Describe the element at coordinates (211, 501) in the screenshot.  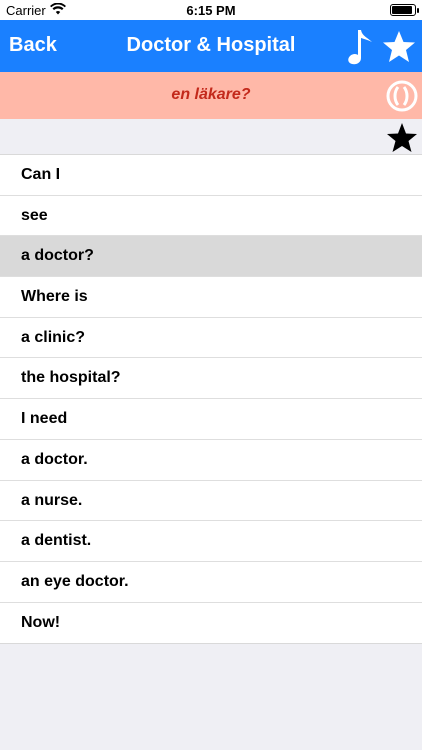
I see `list-item: a nurse.` at that location.